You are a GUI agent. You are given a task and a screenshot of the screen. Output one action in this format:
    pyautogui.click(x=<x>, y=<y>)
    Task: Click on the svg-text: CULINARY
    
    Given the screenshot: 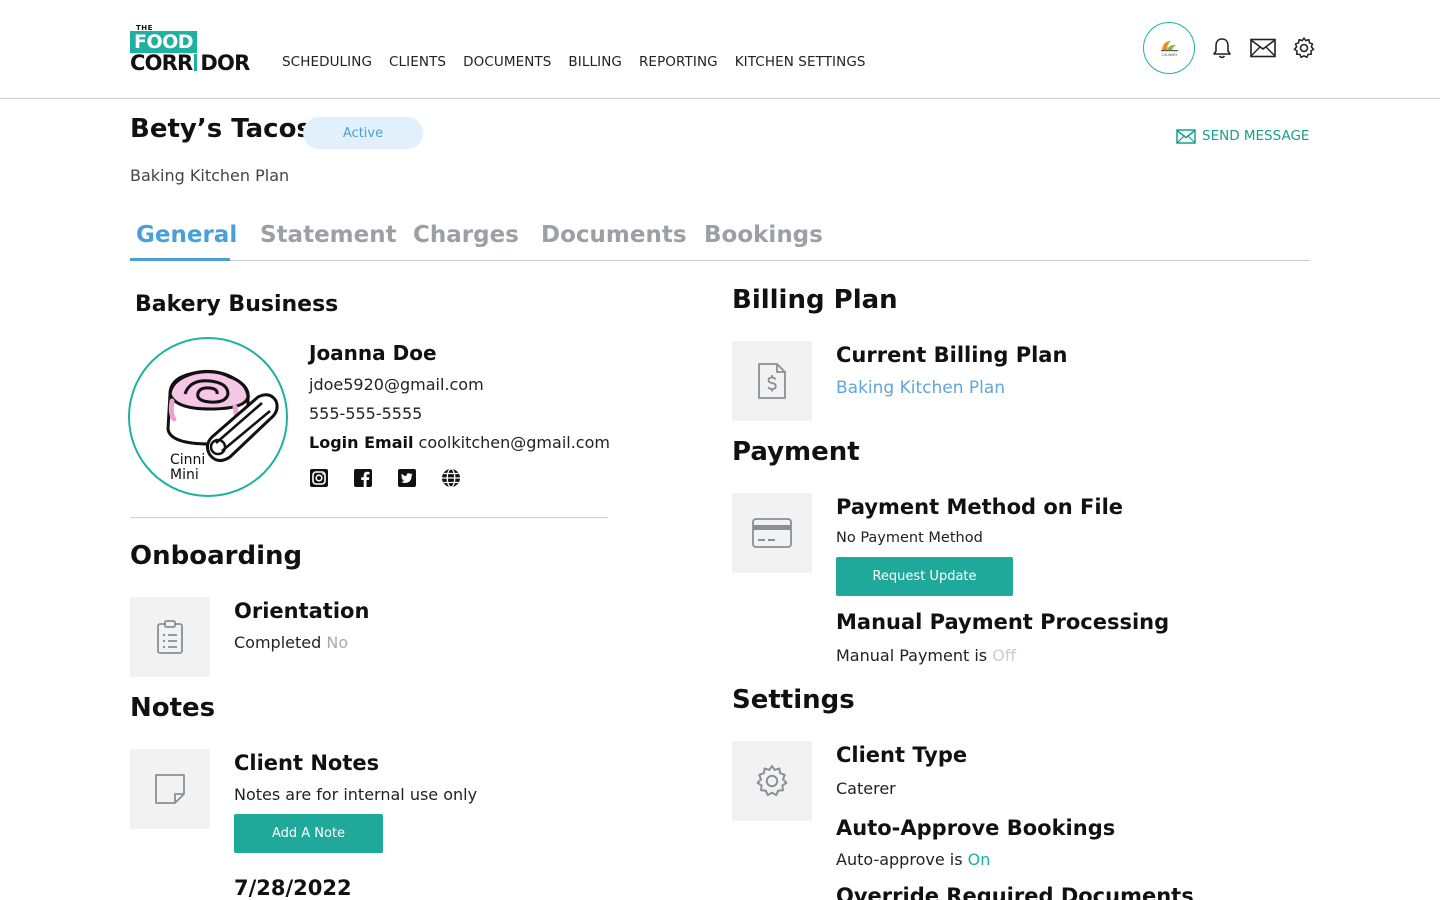 What is the action you would take?
    pyautogui.click(x=1170, y=55)
    